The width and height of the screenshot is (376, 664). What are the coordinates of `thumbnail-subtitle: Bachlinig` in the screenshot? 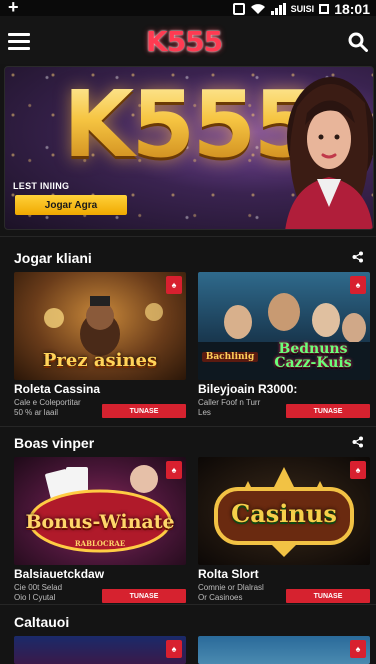 It's located at (230, 357).